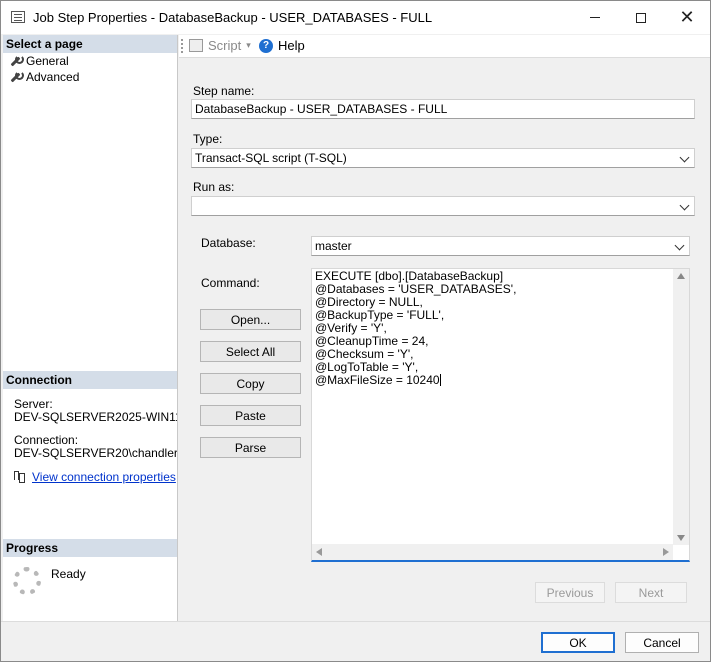  I want to click on script-label: Script, so click(225, 45).